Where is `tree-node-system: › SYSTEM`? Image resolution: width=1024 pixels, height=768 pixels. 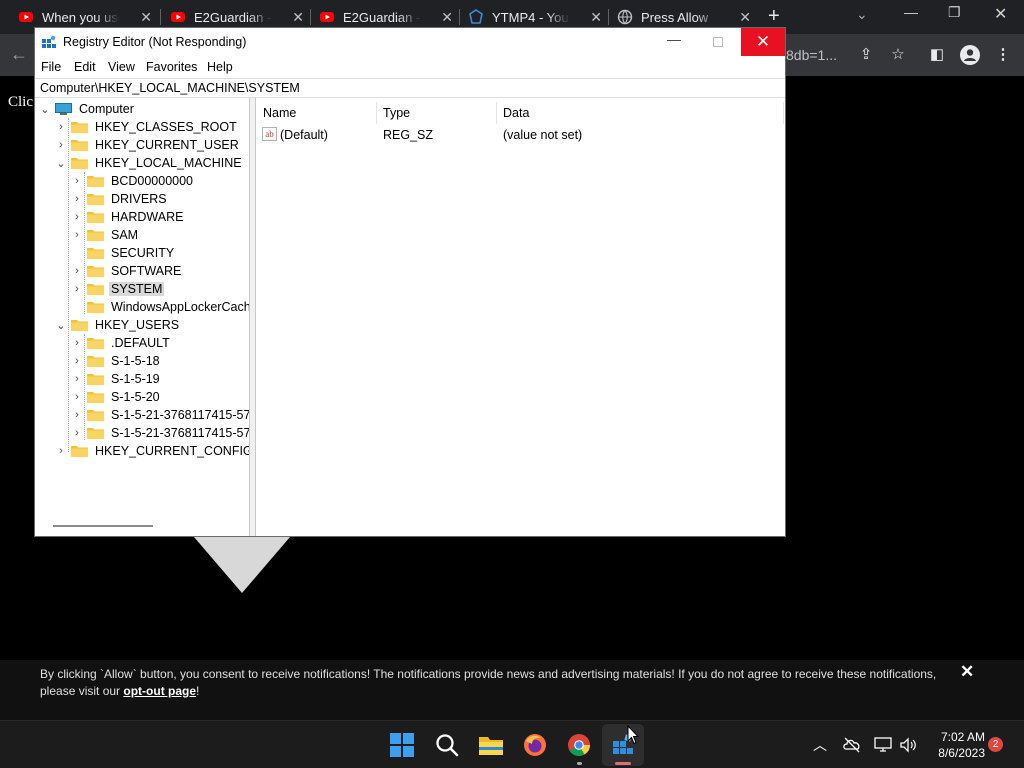
tree-node-system: › SYSTEM is located at coordinates (118, 289).